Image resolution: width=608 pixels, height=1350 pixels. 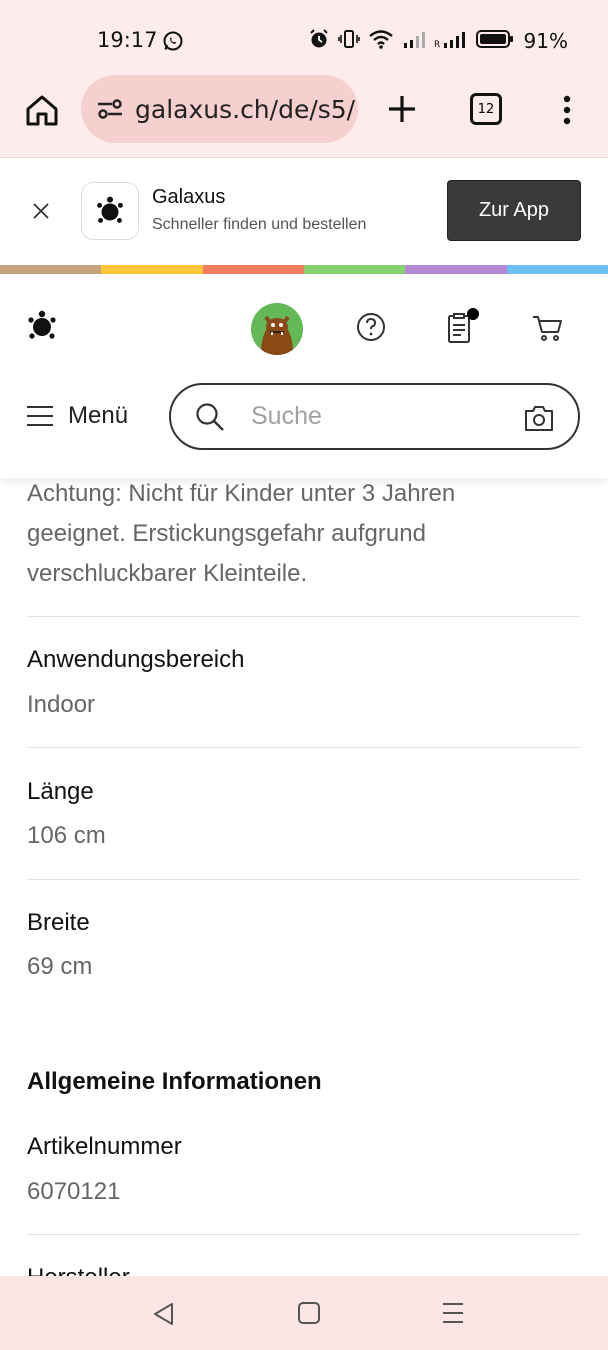 What do you see at coordinates (60, 791) in the screenshot?
I see `spec-label: Länge` at bounding box center [60, 791].